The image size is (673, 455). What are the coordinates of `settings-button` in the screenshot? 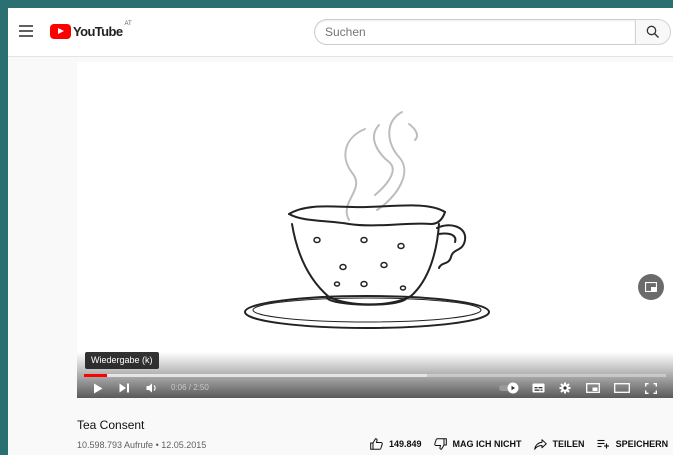 It's located at (565, 388).